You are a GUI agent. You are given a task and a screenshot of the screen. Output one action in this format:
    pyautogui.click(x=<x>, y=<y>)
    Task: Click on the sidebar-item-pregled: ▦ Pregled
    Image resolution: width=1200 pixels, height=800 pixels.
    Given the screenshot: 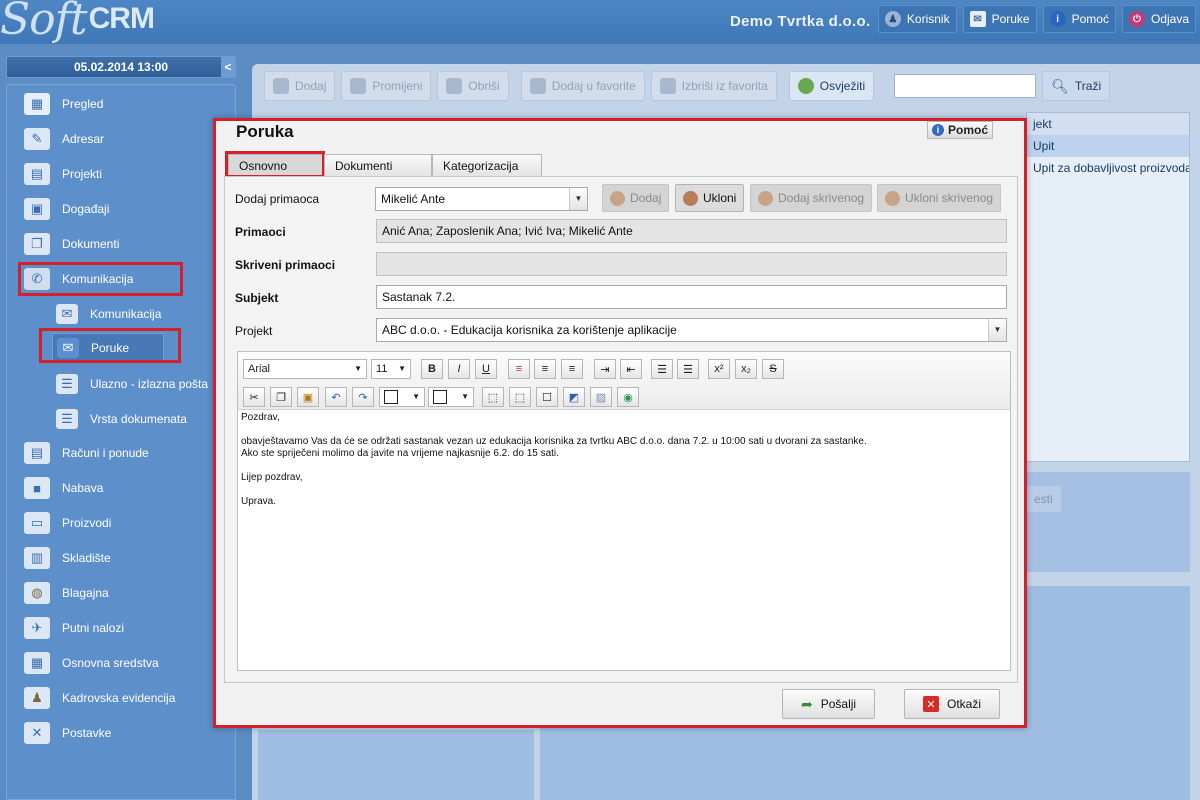 What is the action you would take?
    pyautogui.click(x=63, y=104)
    